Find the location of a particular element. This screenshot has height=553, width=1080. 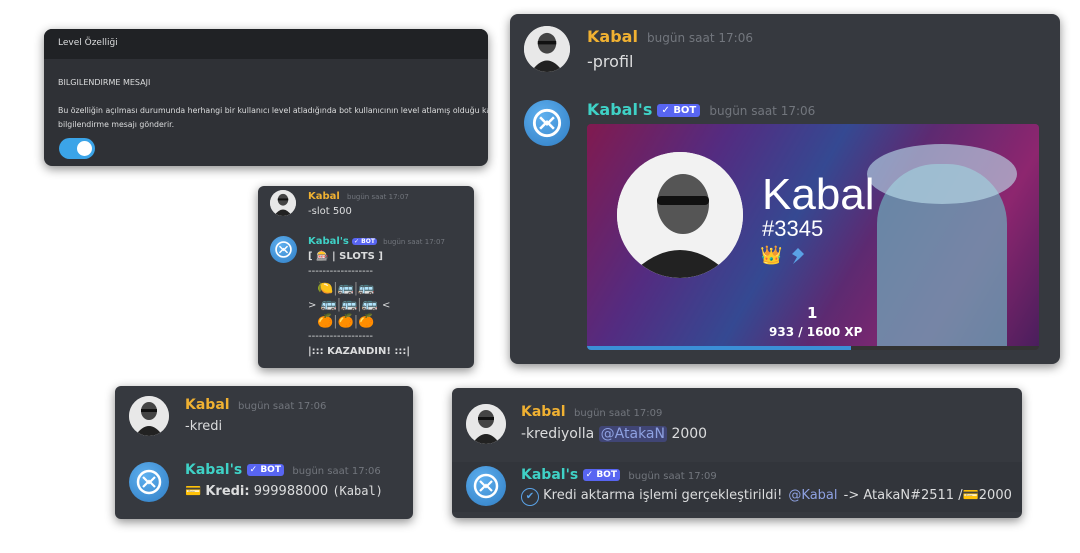

slots-result: |::: KAZANDIN! :::| is located at coordinates (359, 351).